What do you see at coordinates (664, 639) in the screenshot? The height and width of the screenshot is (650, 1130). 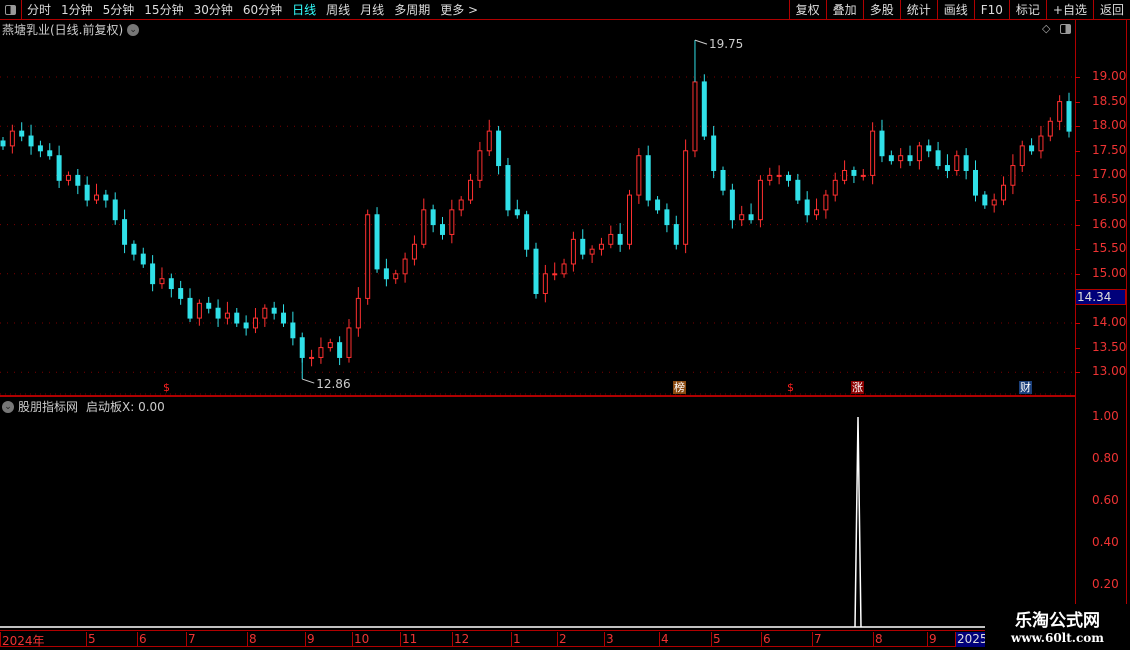 I see `time-label: 4` at bounding box center [664, 639].